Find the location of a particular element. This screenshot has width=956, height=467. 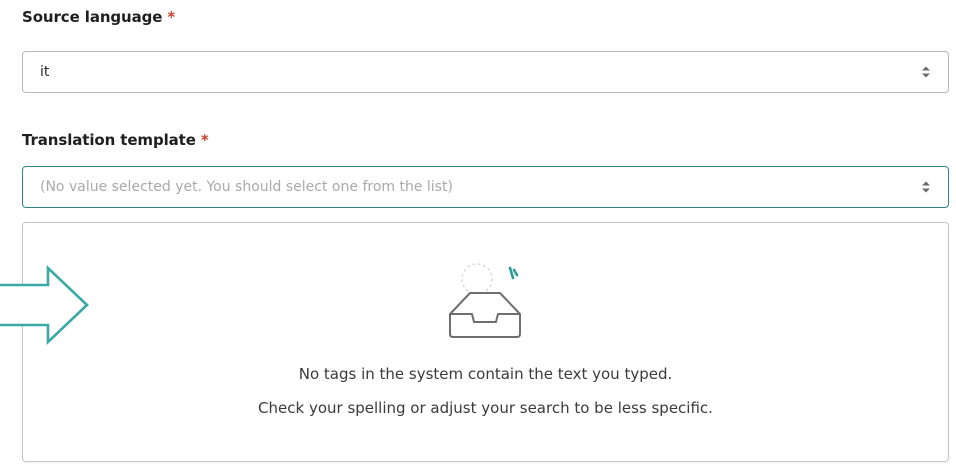

arrow-right-icon is located at coordinates (44, 305).